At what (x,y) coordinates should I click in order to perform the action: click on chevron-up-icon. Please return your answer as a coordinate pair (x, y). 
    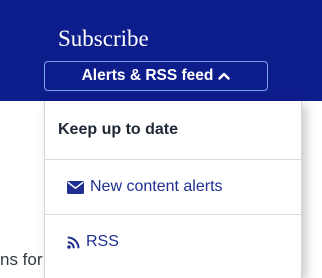
    Looking at the image, I should click on (224, 76).